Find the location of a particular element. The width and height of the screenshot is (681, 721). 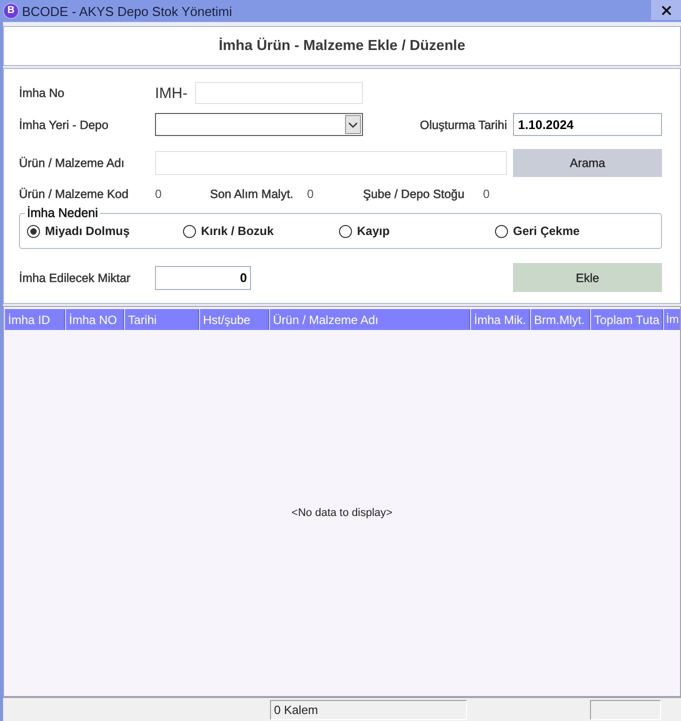

radio-option: Kayıp is located at coordinates (417, 231).